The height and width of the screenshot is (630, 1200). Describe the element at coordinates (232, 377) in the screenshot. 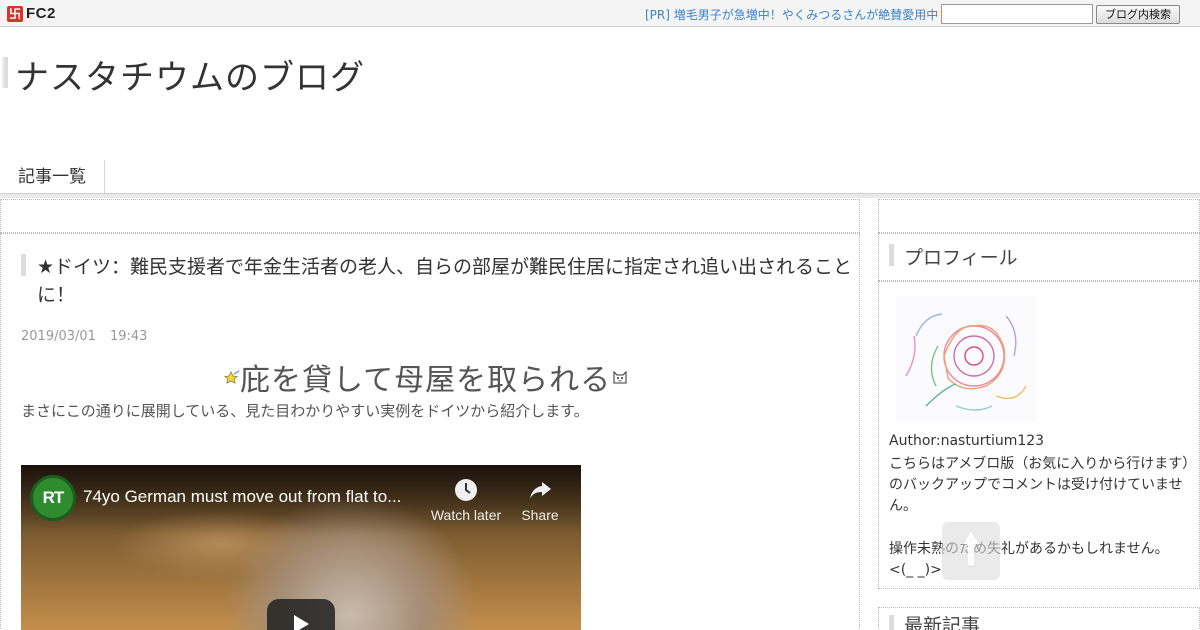

I see `shooting-star-icon` at that location.